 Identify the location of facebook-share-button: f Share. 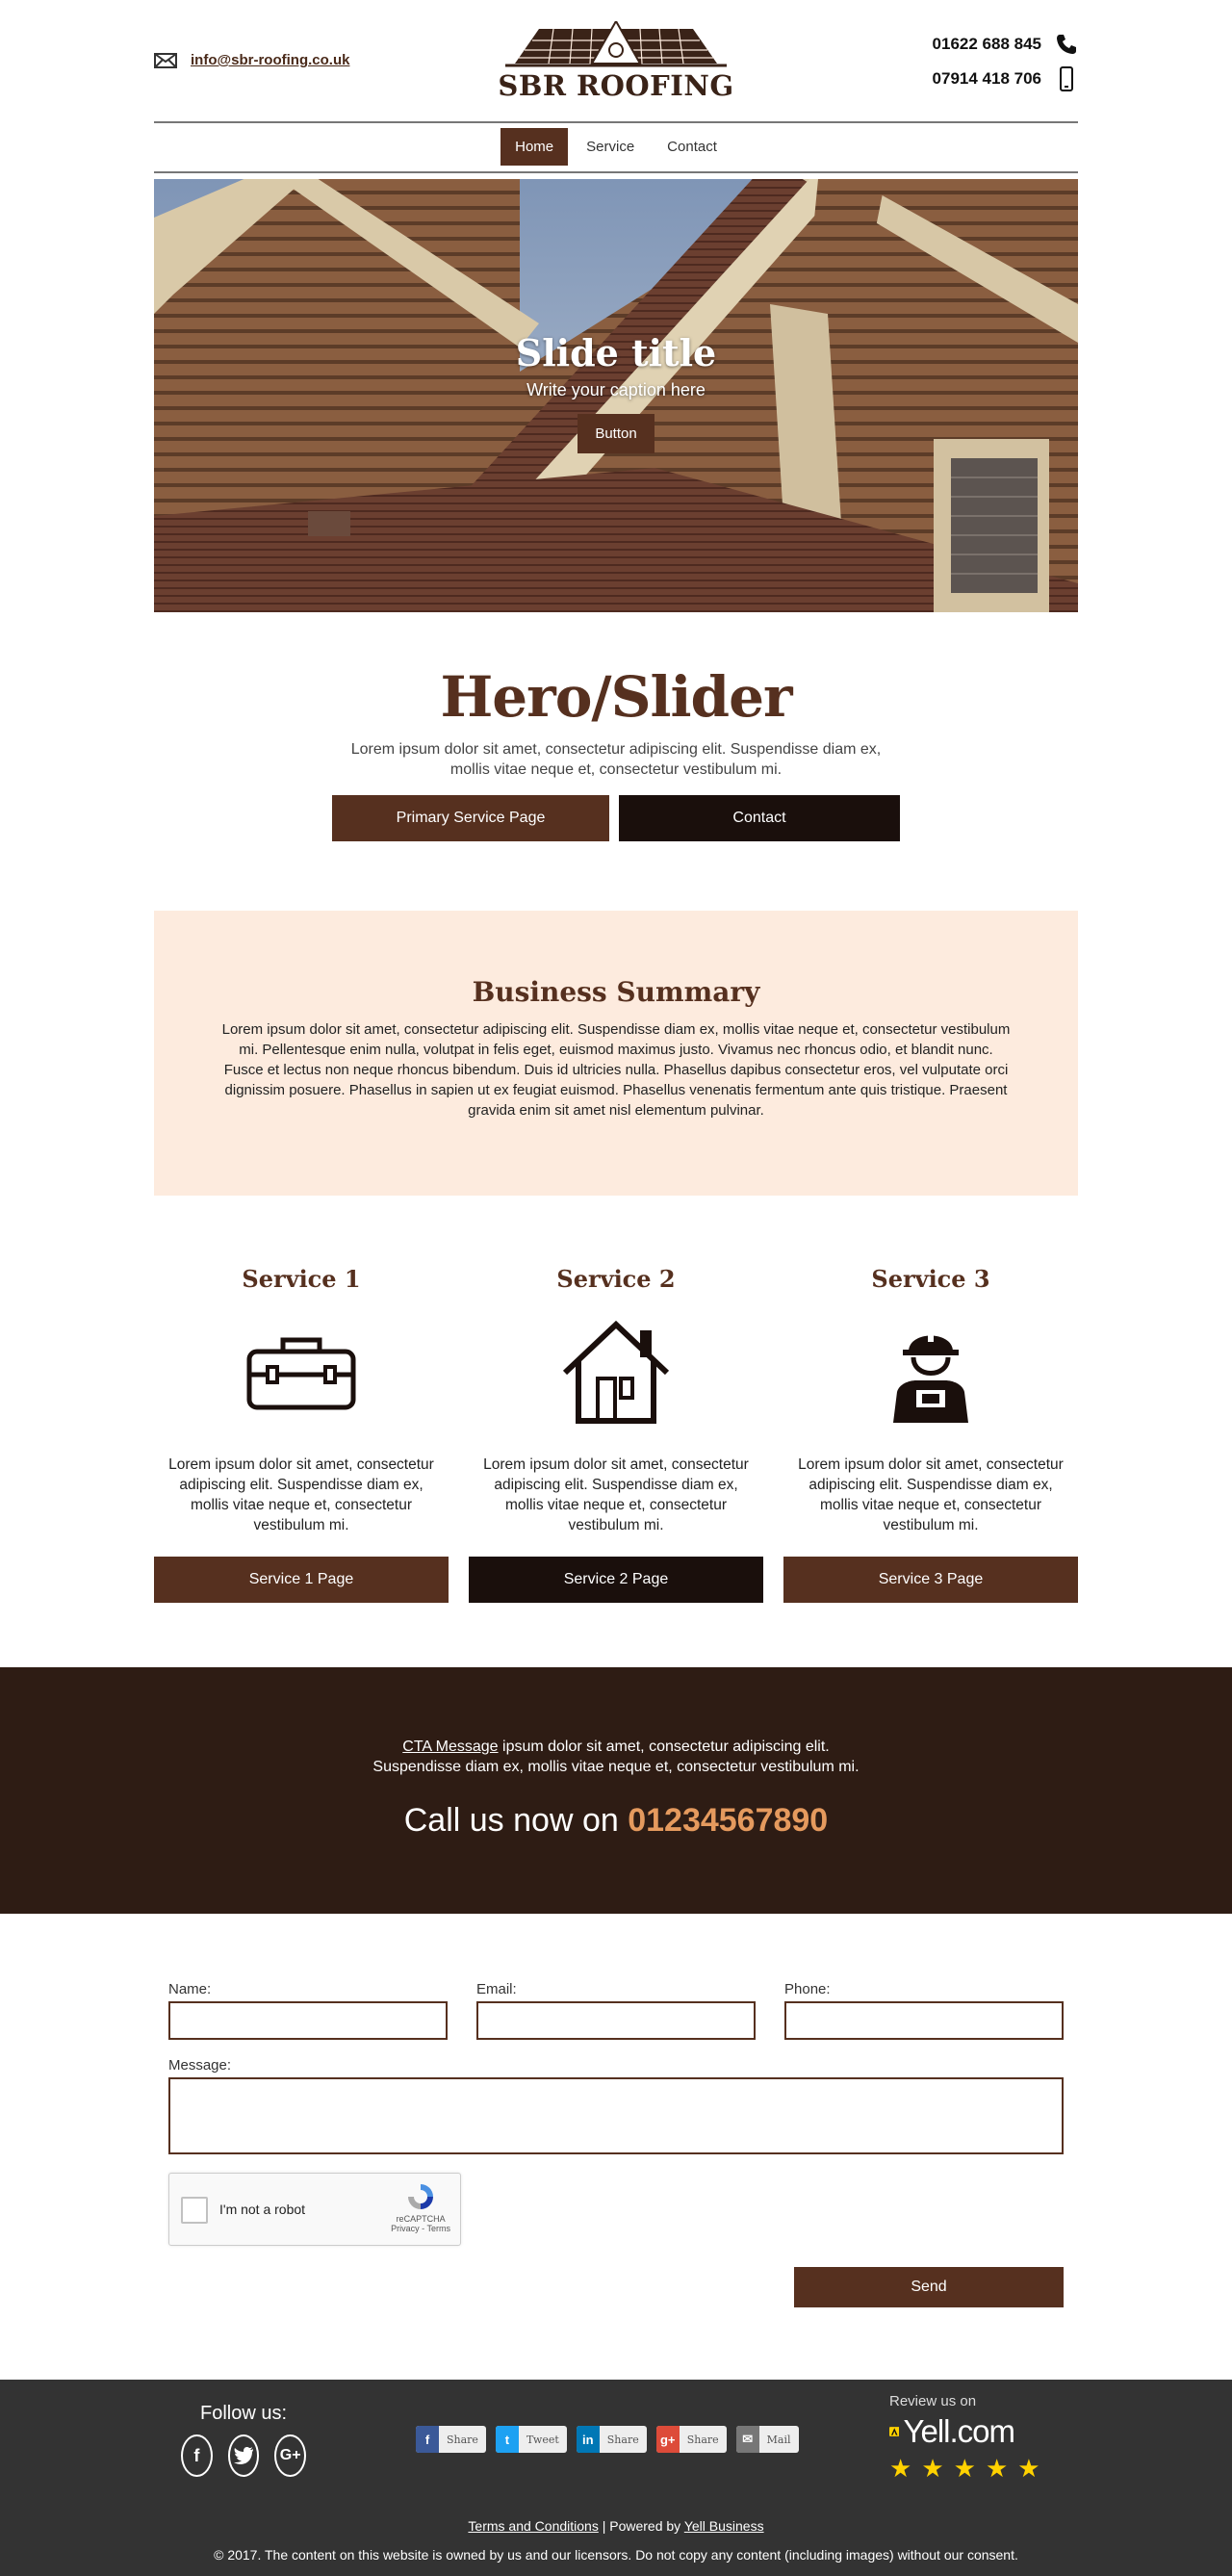
(451, 2440).